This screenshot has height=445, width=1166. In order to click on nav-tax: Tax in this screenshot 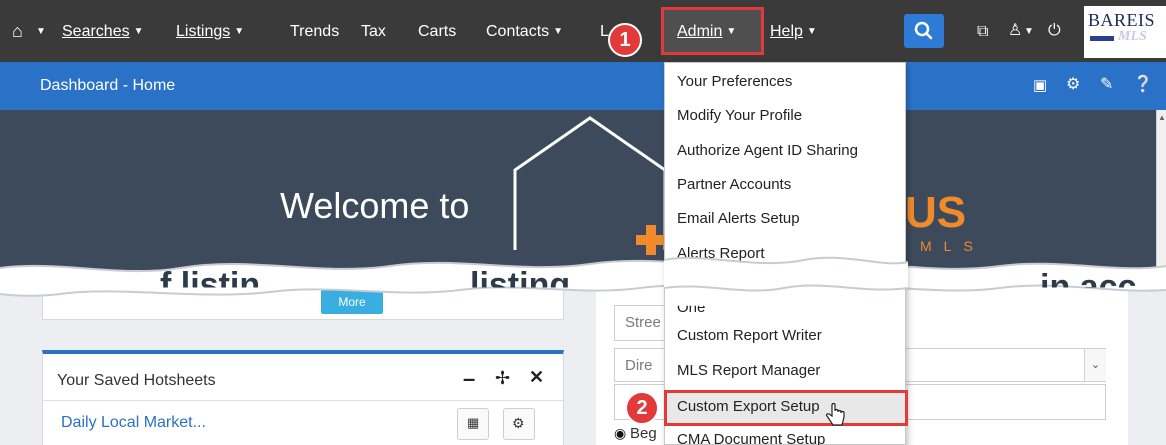, I will do `click(373, 32)`.